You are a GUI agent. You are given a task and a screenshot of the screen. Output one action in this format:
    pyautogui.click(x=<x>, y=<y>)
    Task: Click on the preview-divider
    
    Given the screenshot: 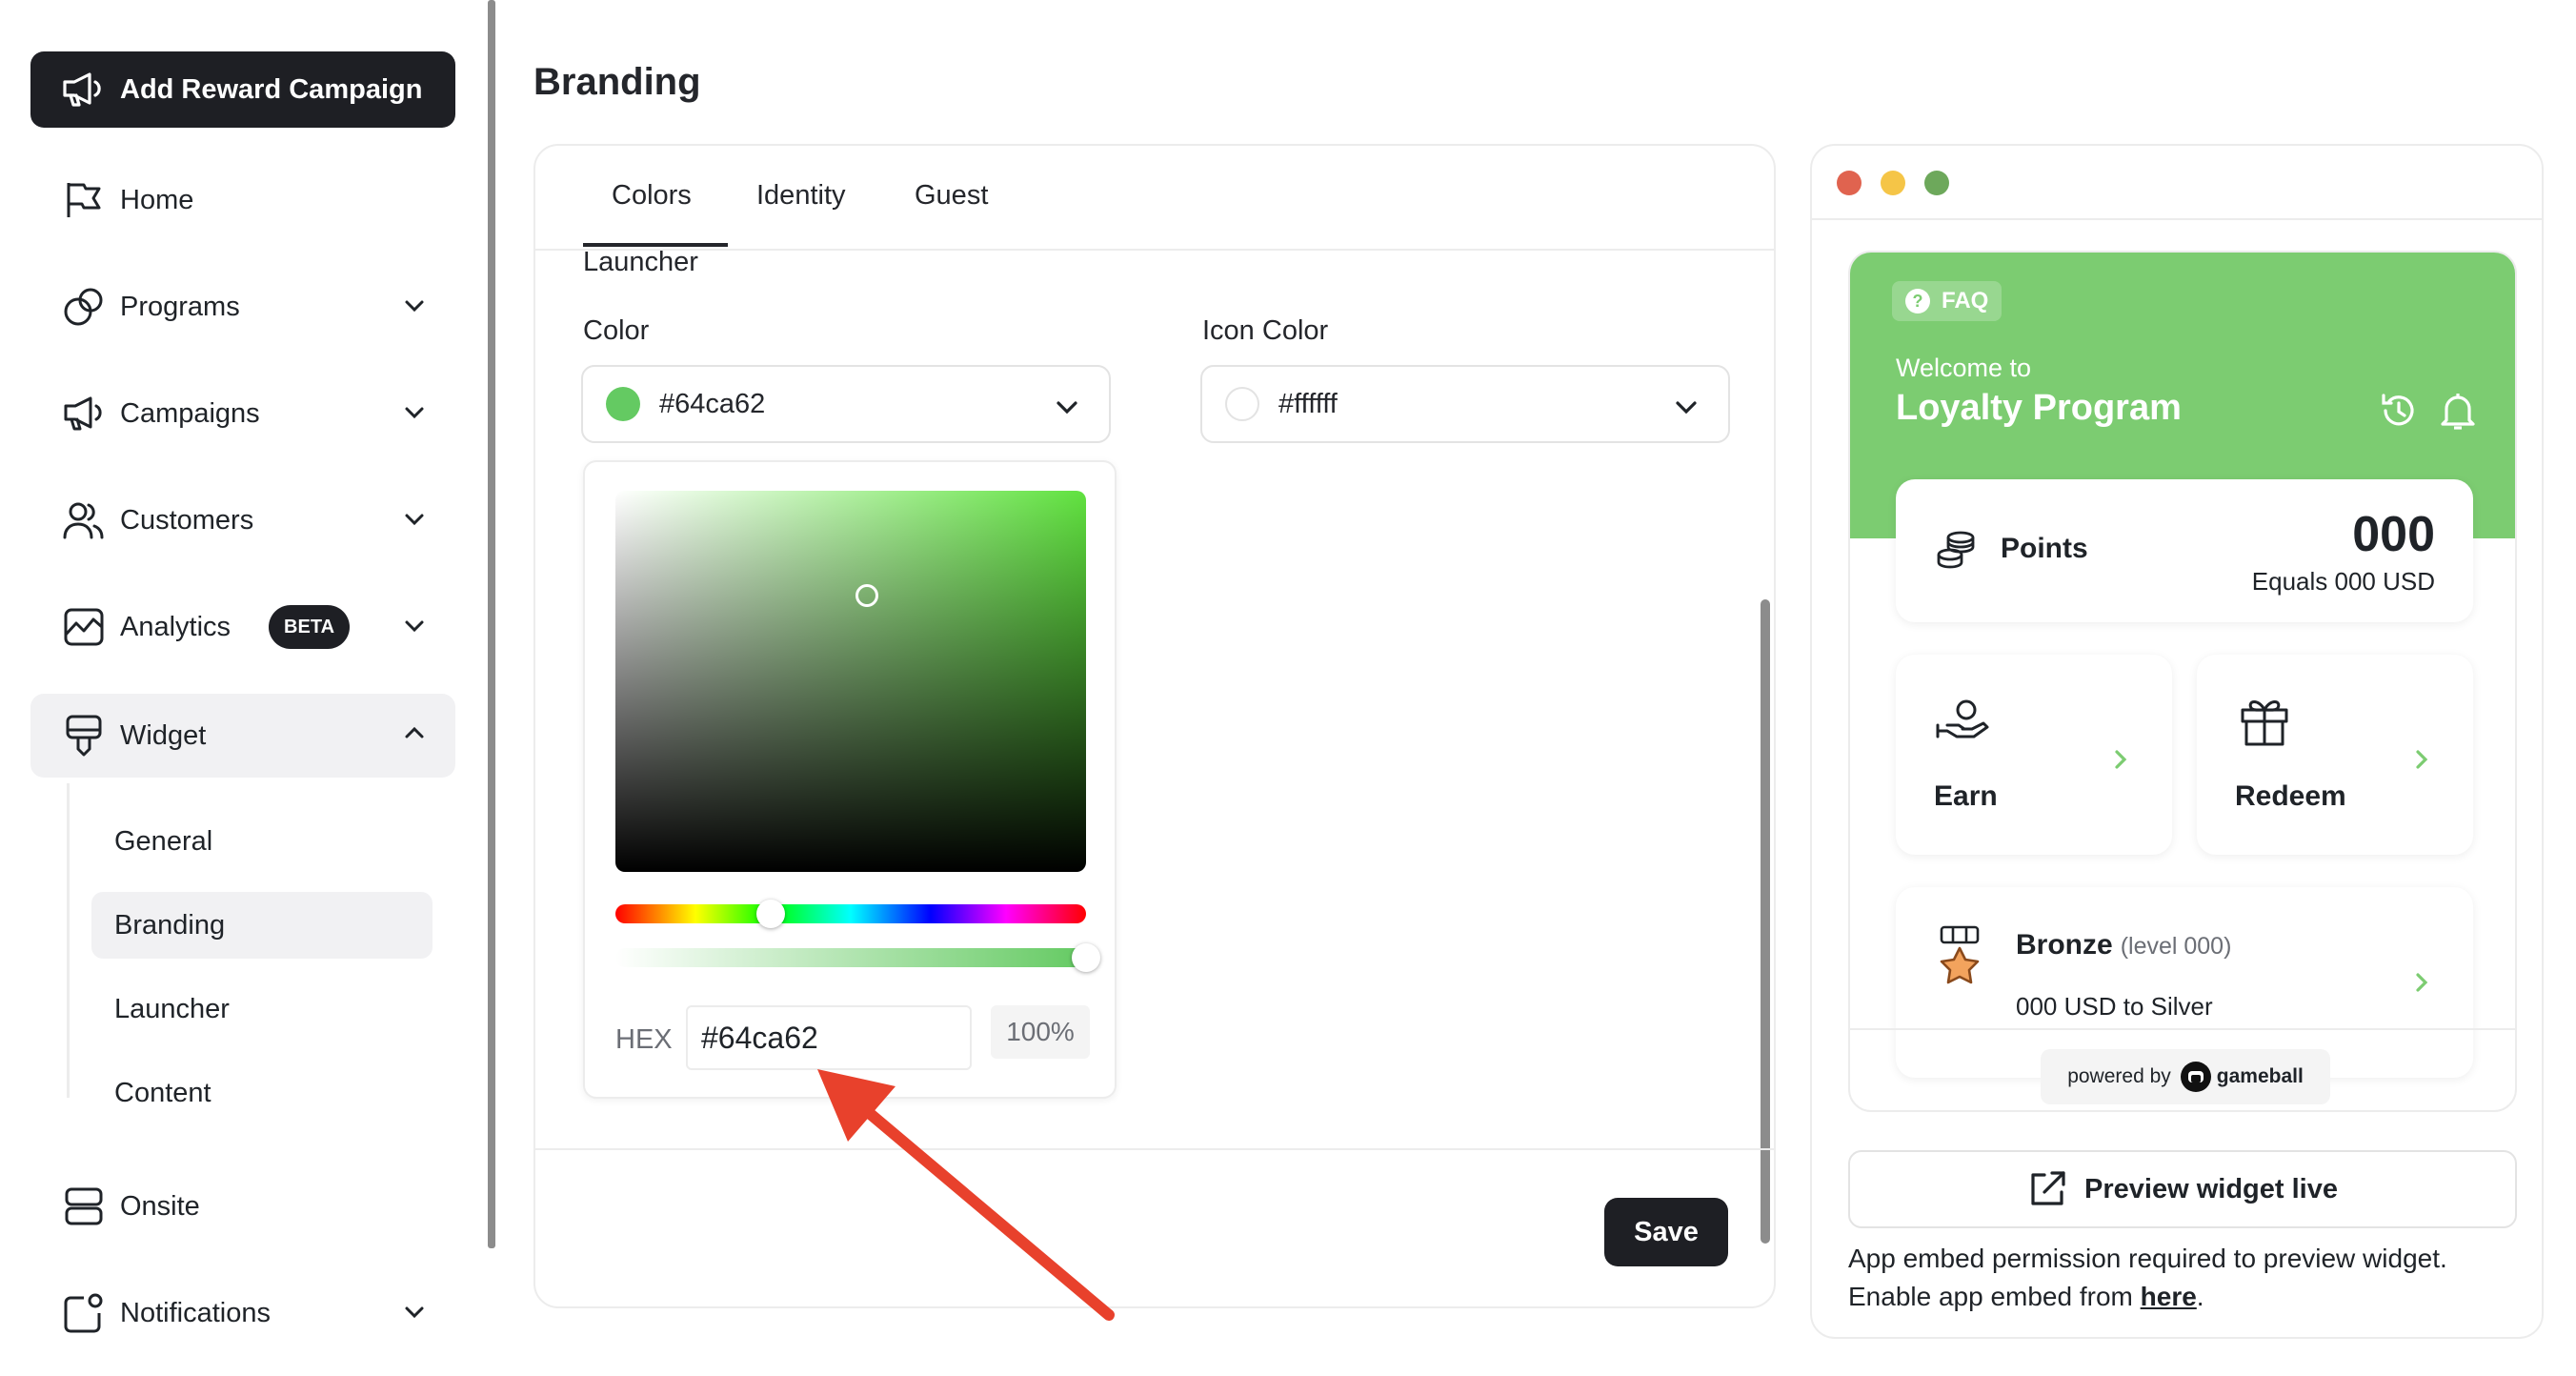 What is the action you would take?
    pyautogui.click(x=2177, y=219)
    